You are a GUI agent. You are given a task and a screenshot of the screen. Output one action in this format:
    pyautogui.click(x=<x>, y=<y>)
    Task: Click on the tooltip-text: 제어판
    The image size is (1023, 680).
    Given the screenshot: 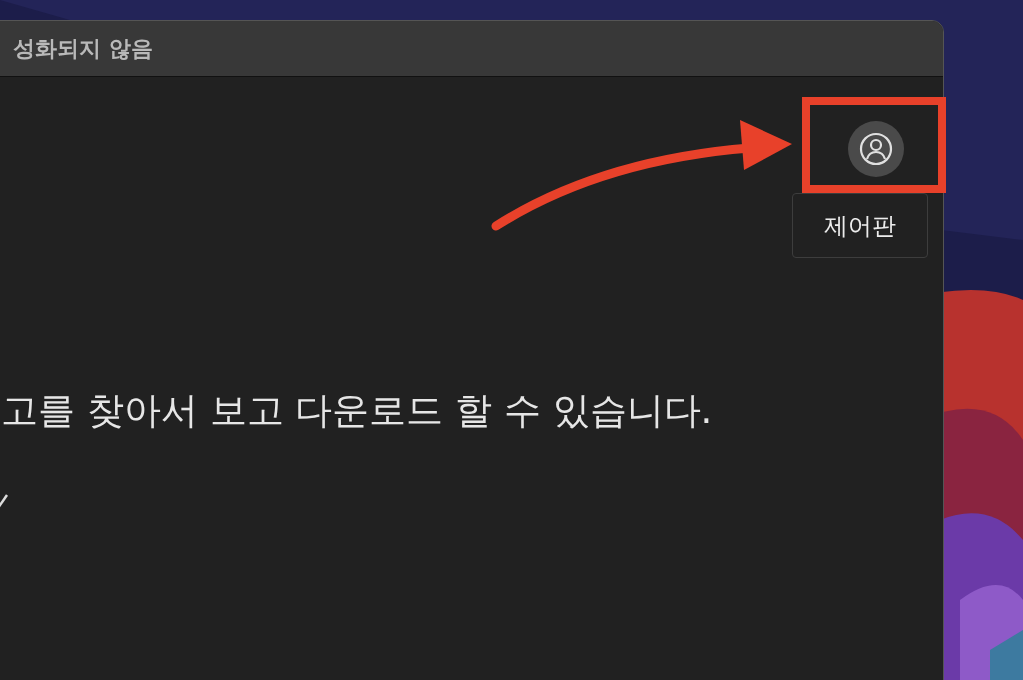 What is the action you would take?
    pyautogui.click(x=860, y=226)
    